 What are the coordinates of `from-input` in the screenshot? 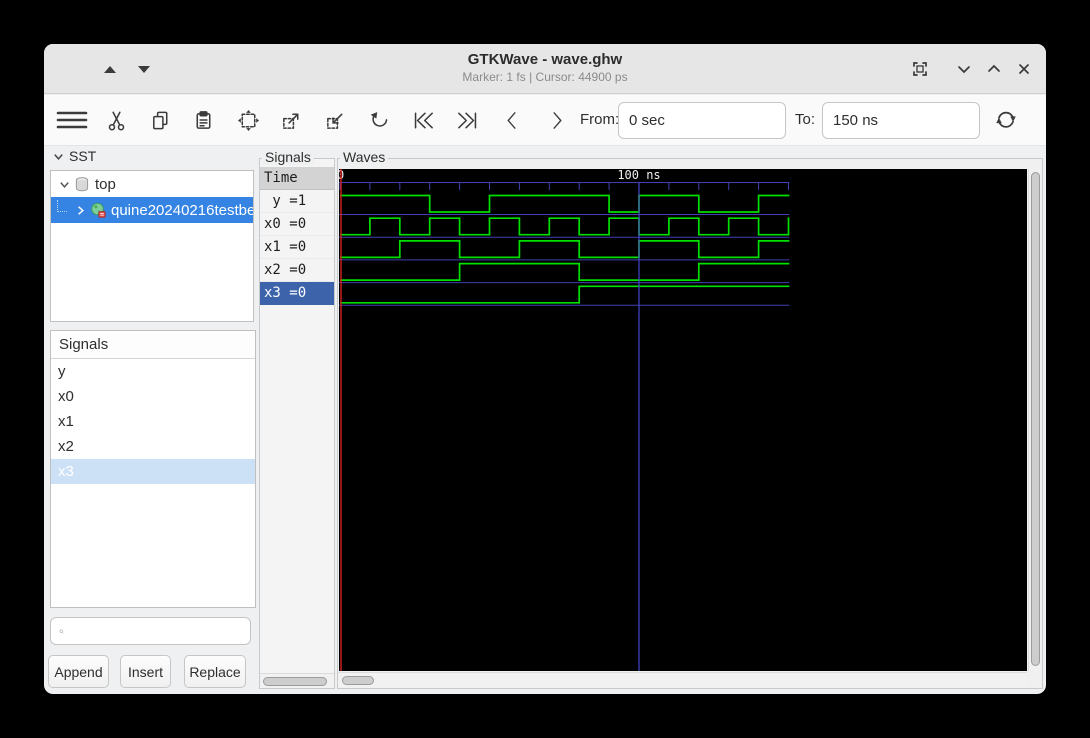 It's located at (702, 120).